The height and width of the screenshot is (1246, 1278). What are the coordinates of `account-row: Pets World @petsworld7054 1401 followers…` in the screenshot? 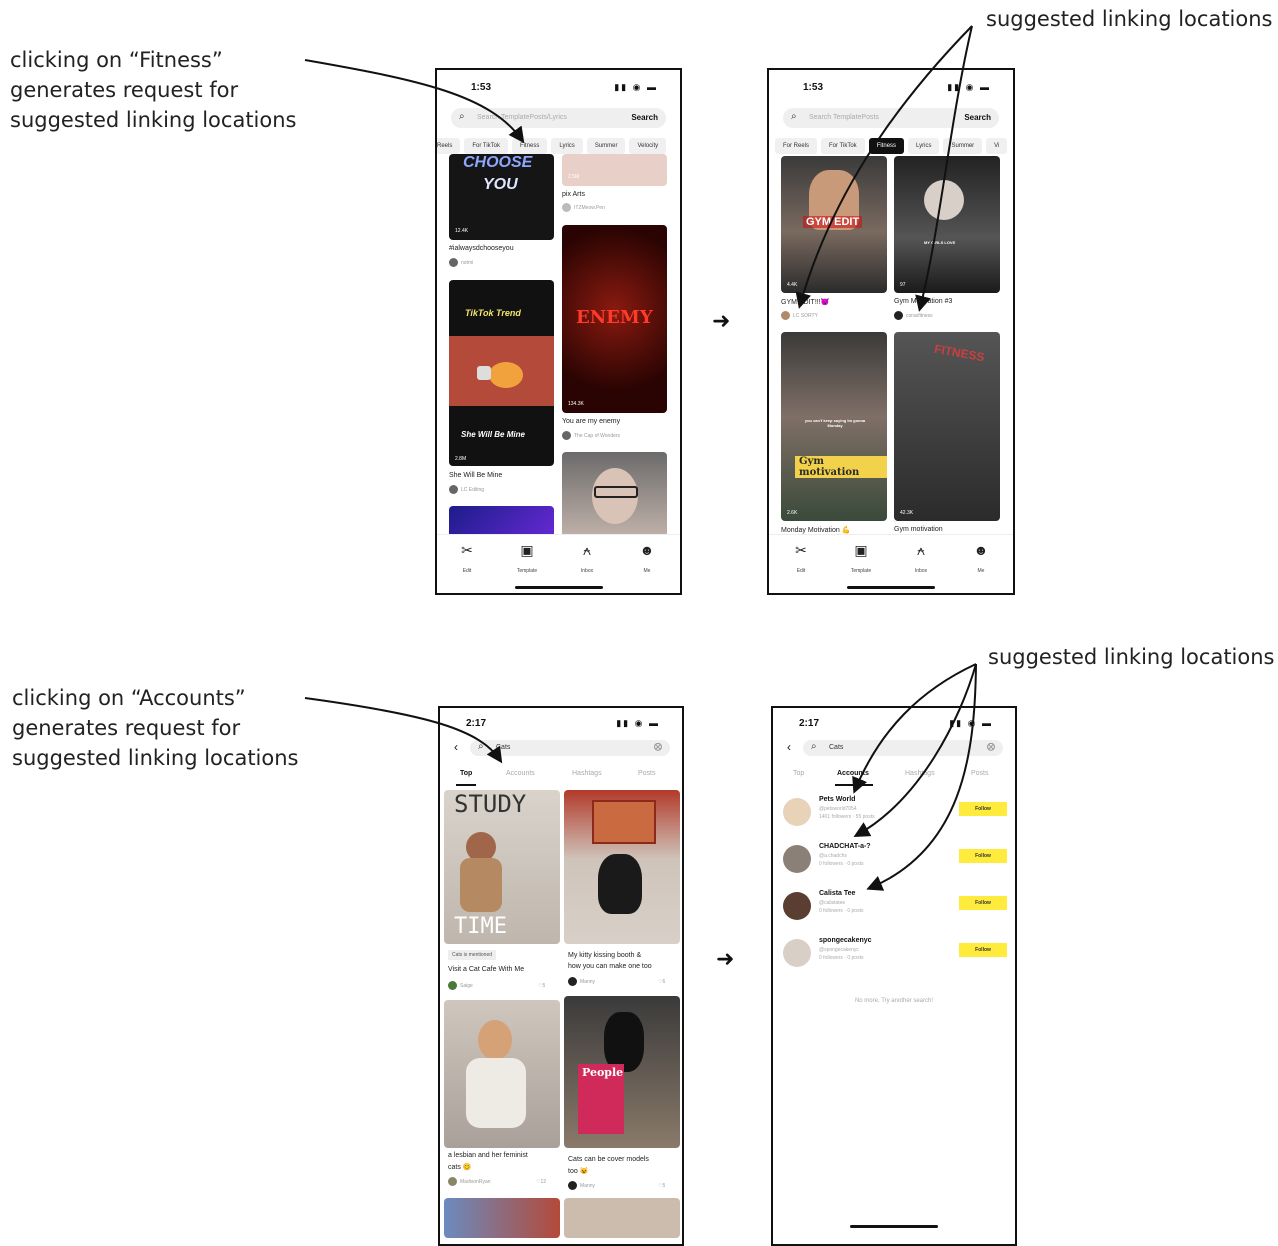 It's located at (895, 816).